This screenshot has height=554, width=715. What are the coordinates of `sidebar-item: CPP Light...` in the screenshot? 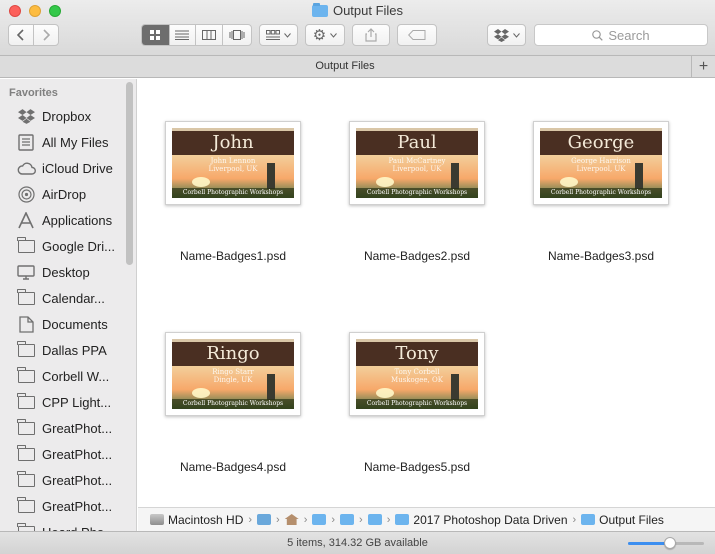 It's located at (62, 402).